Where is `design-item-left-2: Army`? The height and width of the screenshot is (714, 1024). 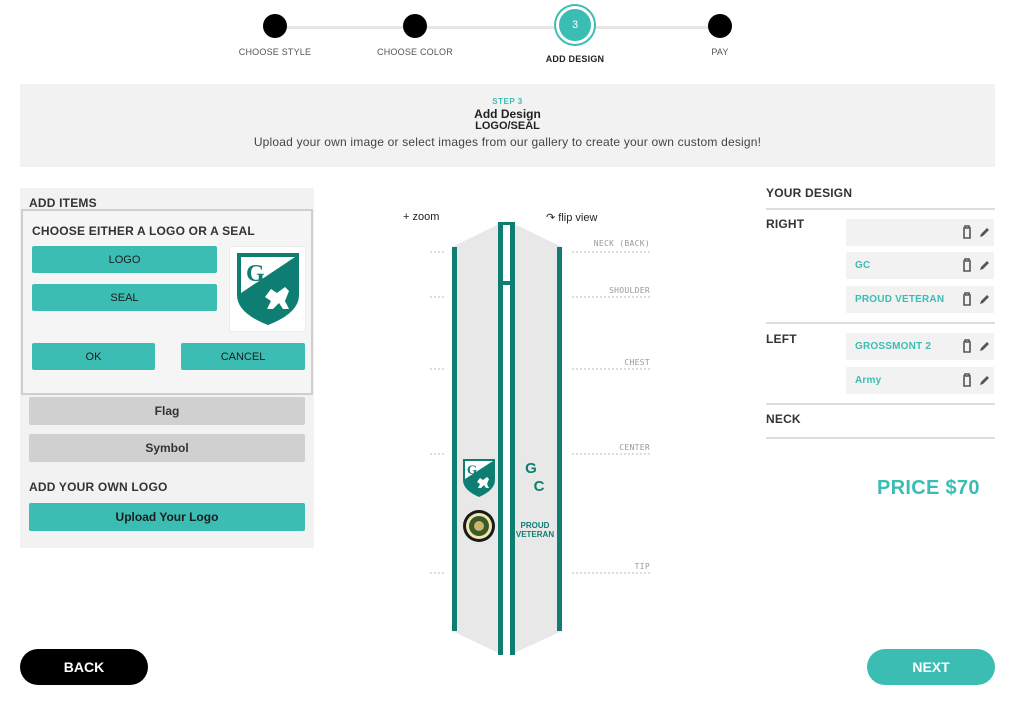 design-item-left-2: Army is located at coordinates (920, 380).